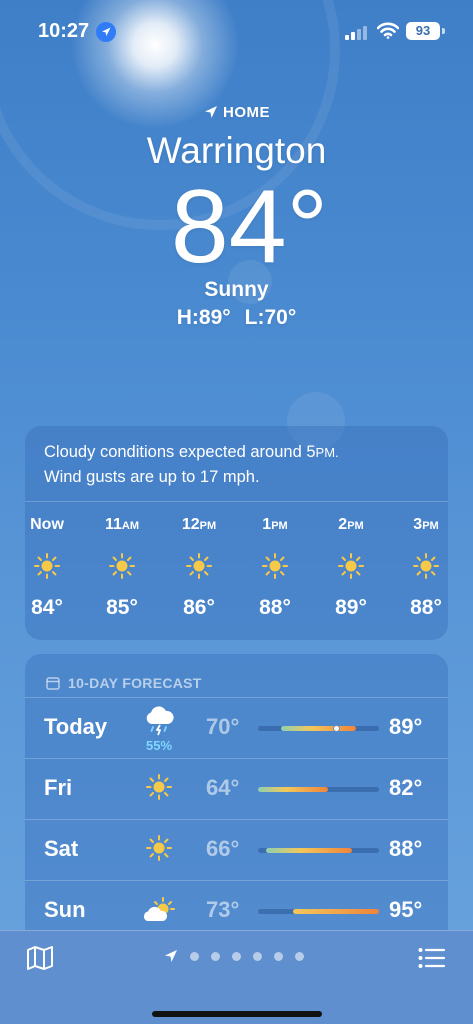  I want to click on location-arrow-icon, so click(211, 112).